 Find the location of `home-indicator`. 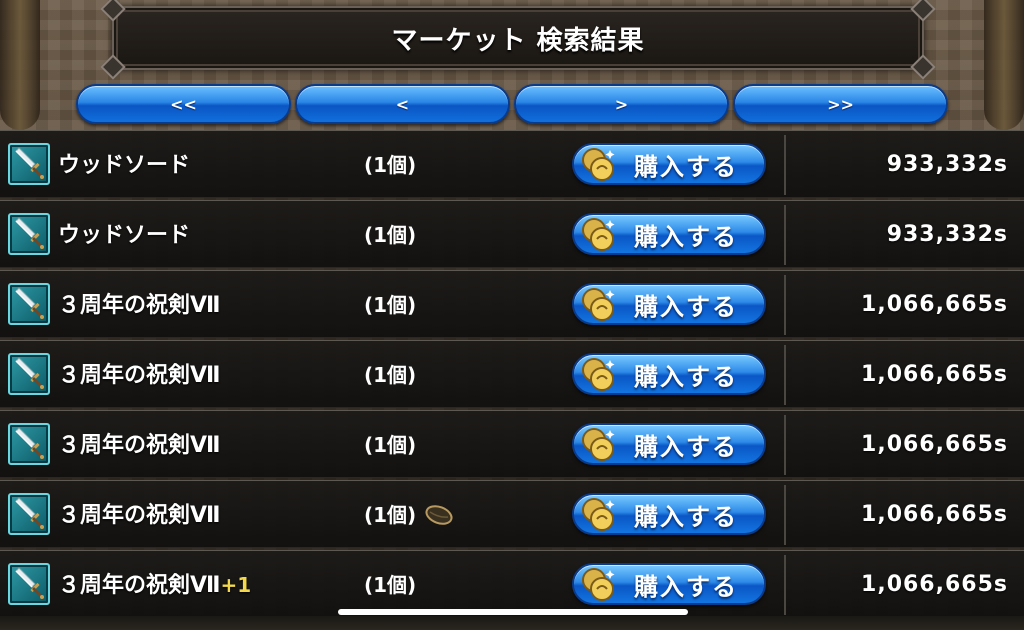

home-indicator is located at coordinates (513, 612).